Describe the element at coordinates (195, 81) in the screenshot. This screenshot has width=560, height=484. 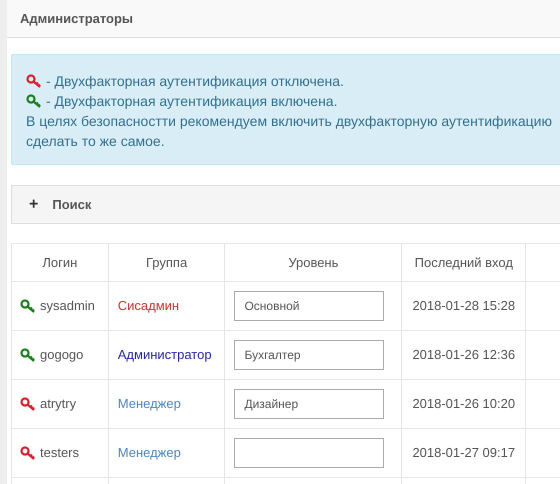
I see `legend-text: - Двухфакторная аутентификация отключена.` at that location.